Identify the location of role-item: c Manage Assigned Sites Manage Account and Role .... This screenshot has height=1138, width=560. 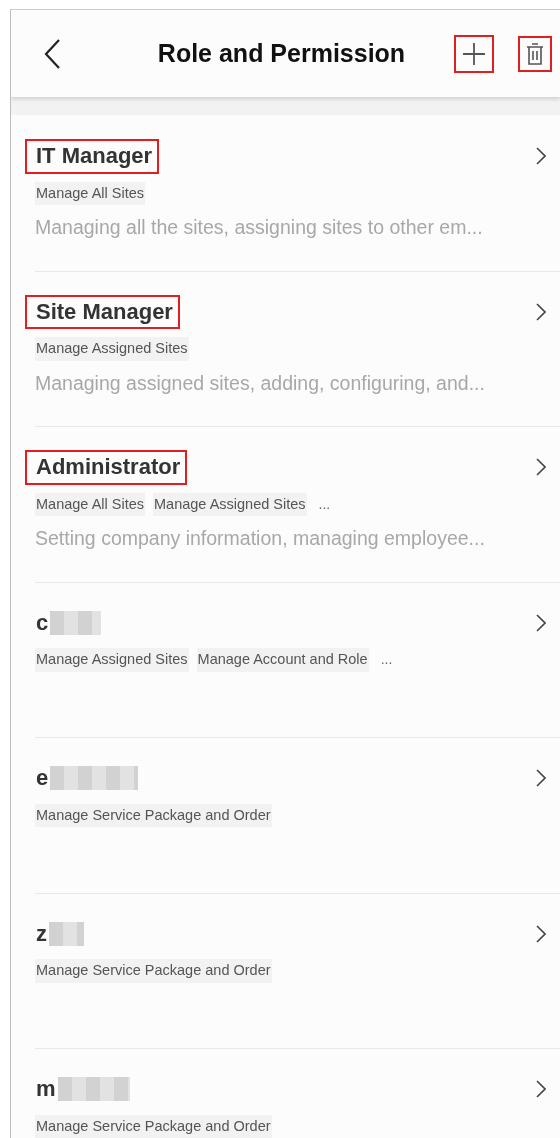
(285, 659).